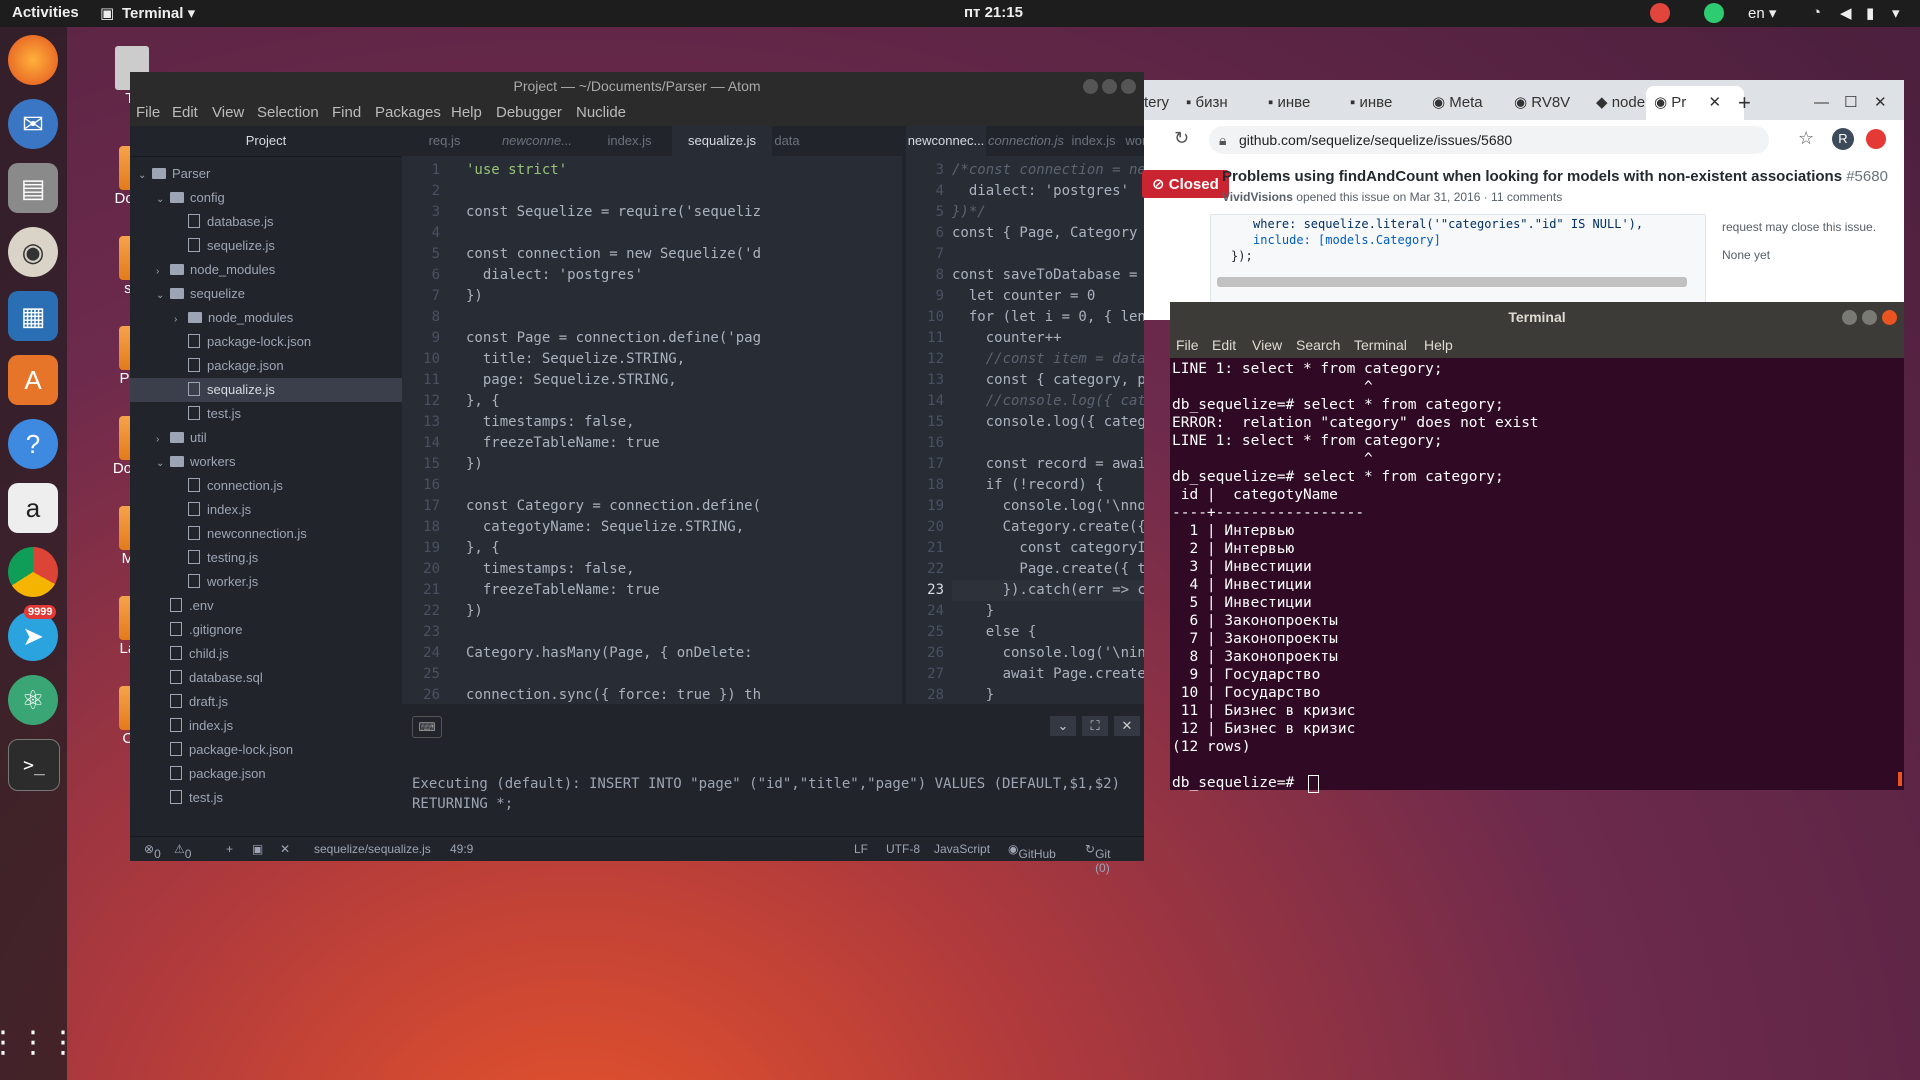  What do you see at coordinates (1843, 139) in the screenshot?
I see `avatar: R` at bounding box center [1843, 139].